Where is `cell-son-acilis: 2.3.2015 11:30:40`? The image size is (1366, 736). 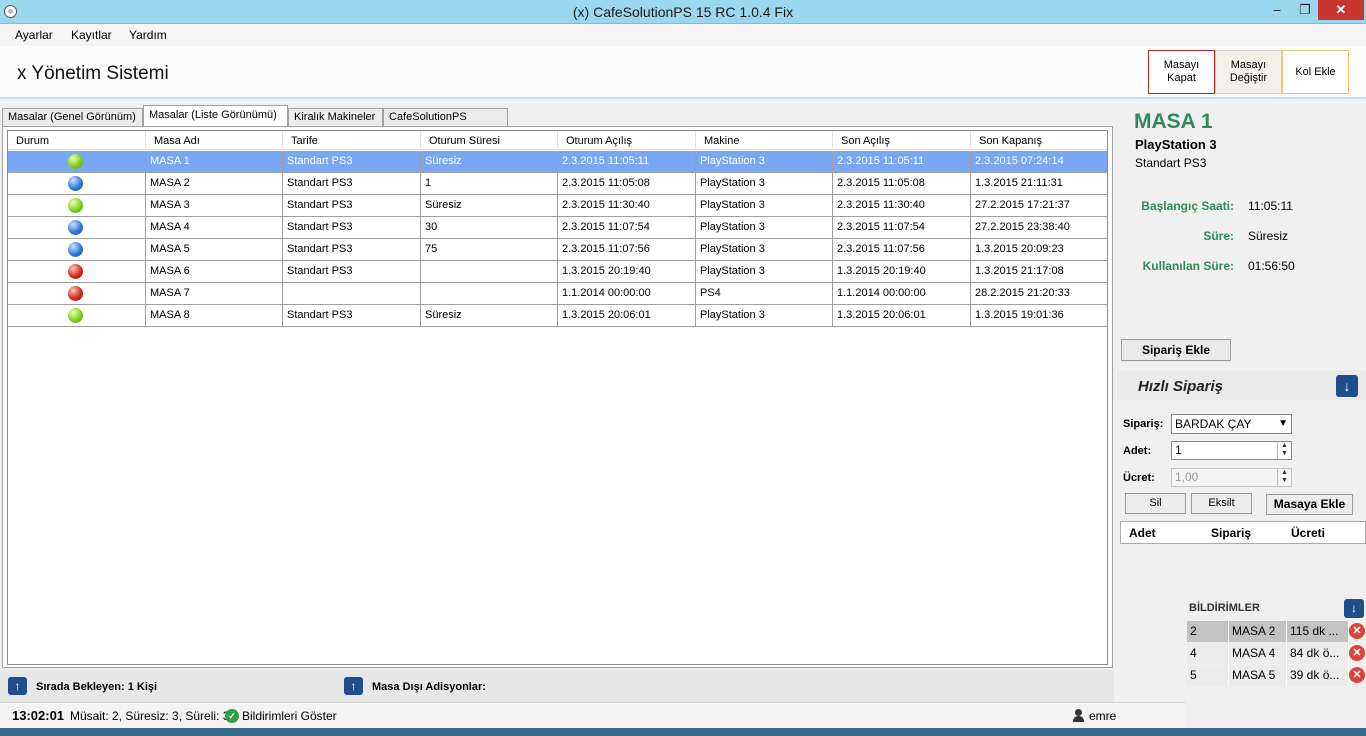
cell-son-acilis: 2.3.2015 11:30:40 is located at coordinates (902, 205).